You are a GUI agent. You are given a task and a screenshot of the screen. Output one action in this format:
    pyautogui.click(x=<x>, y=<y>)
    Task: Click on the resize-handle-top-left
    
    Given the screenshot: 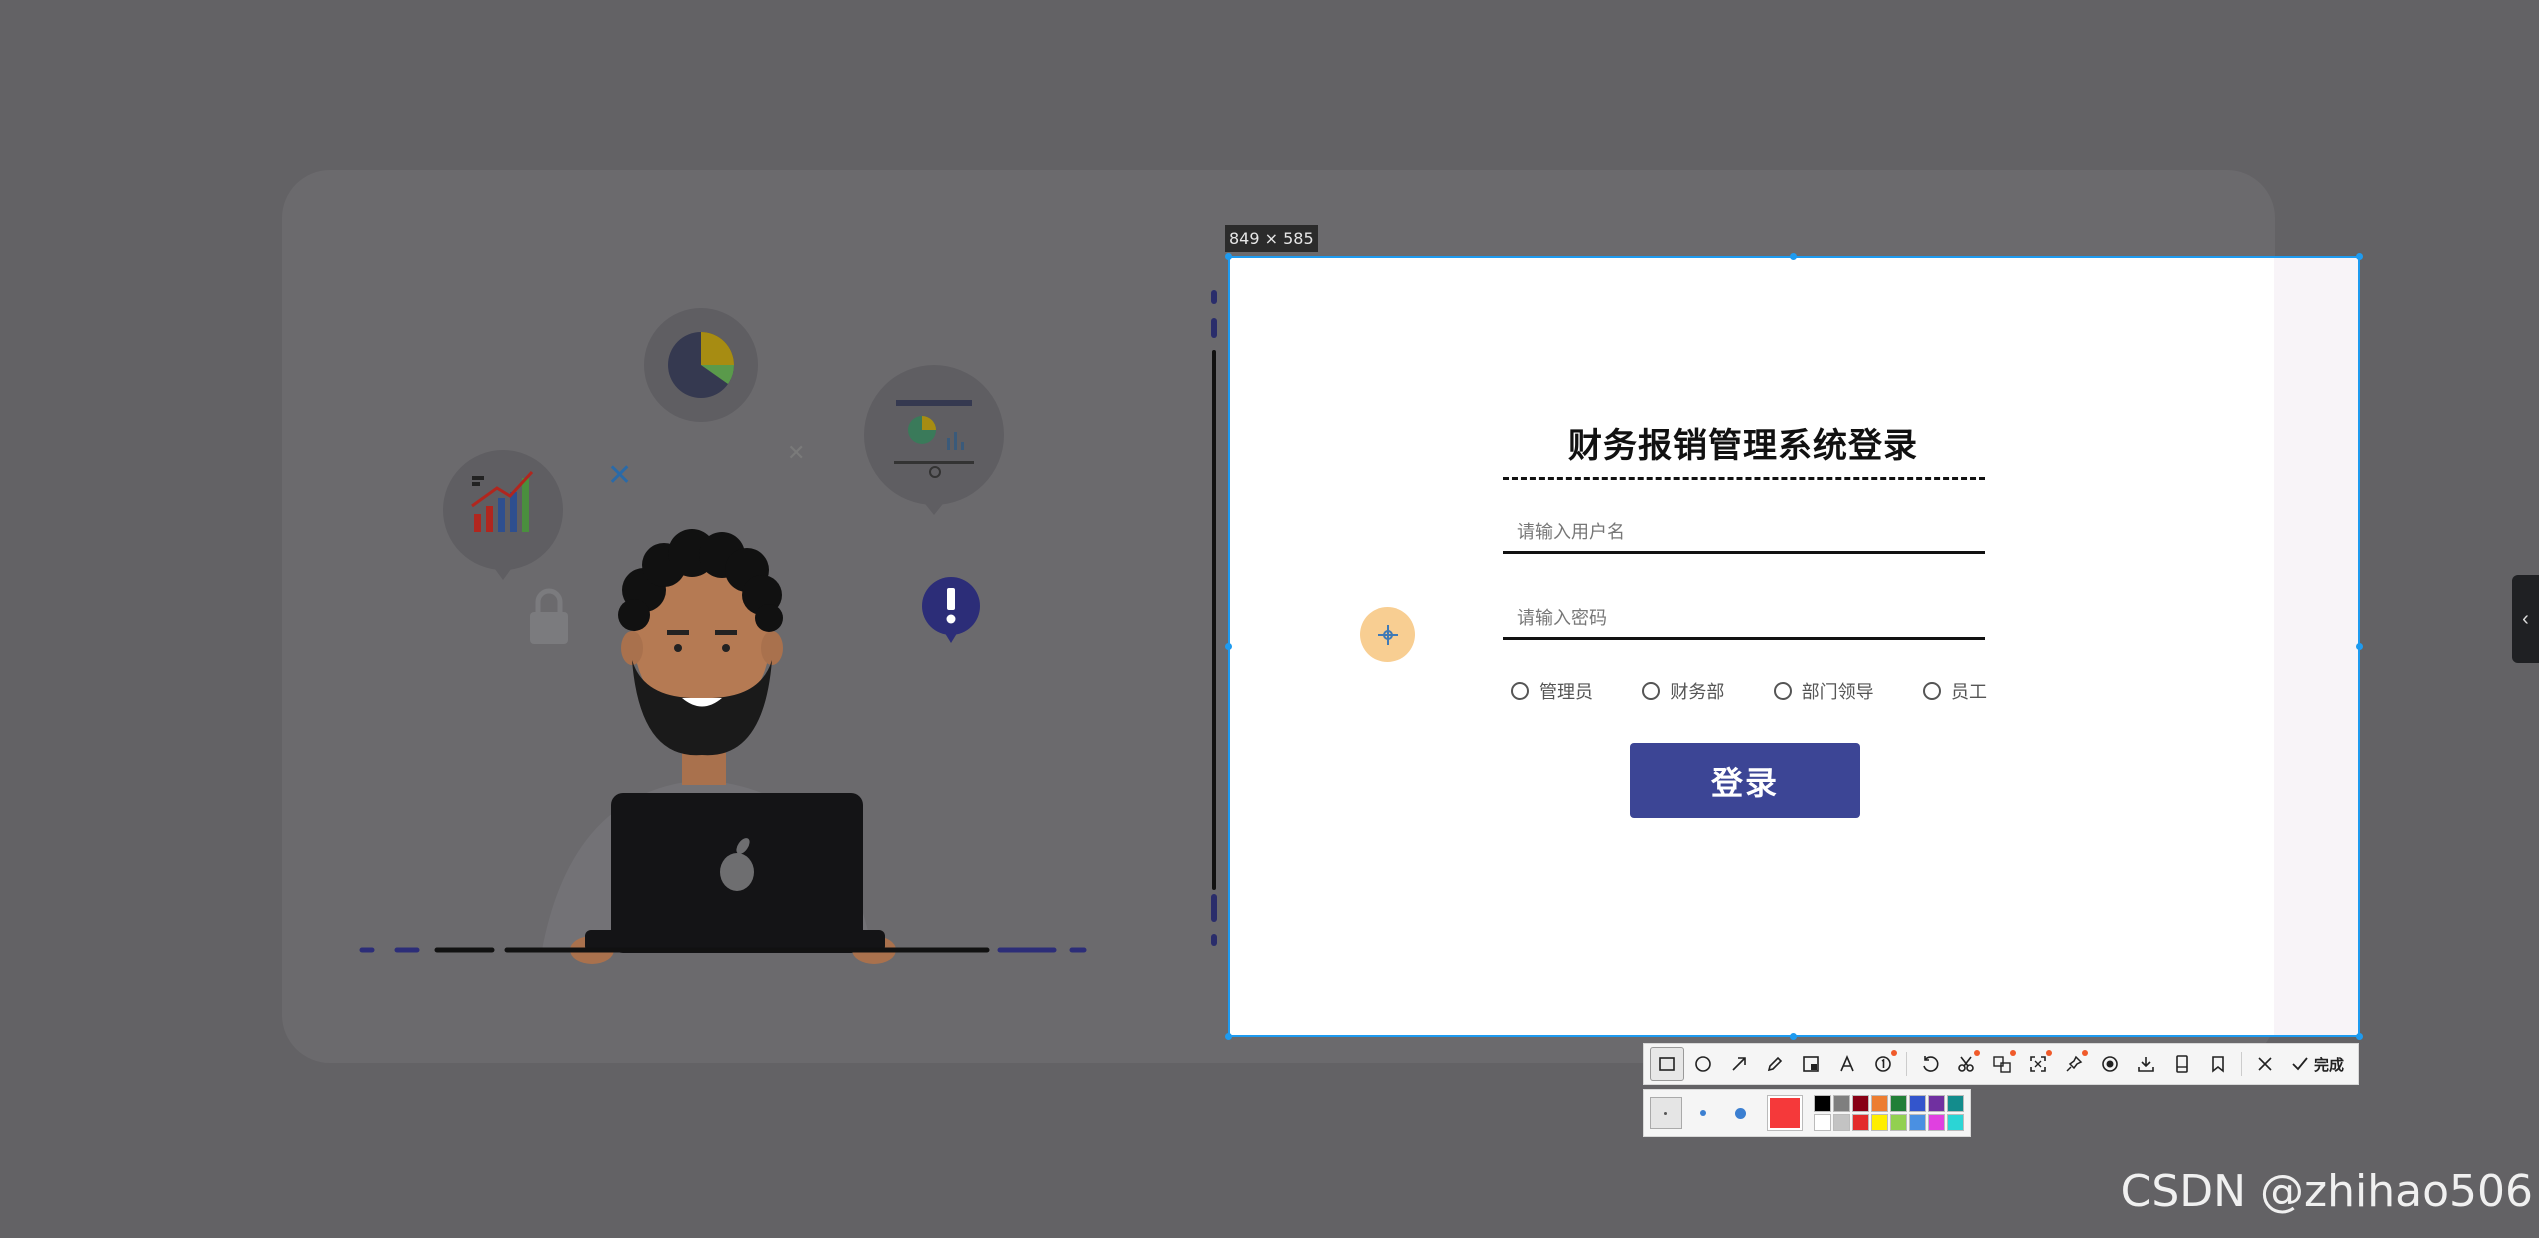 What is the action you would take?
    pyautogui.click(x=1228, y=256)
    